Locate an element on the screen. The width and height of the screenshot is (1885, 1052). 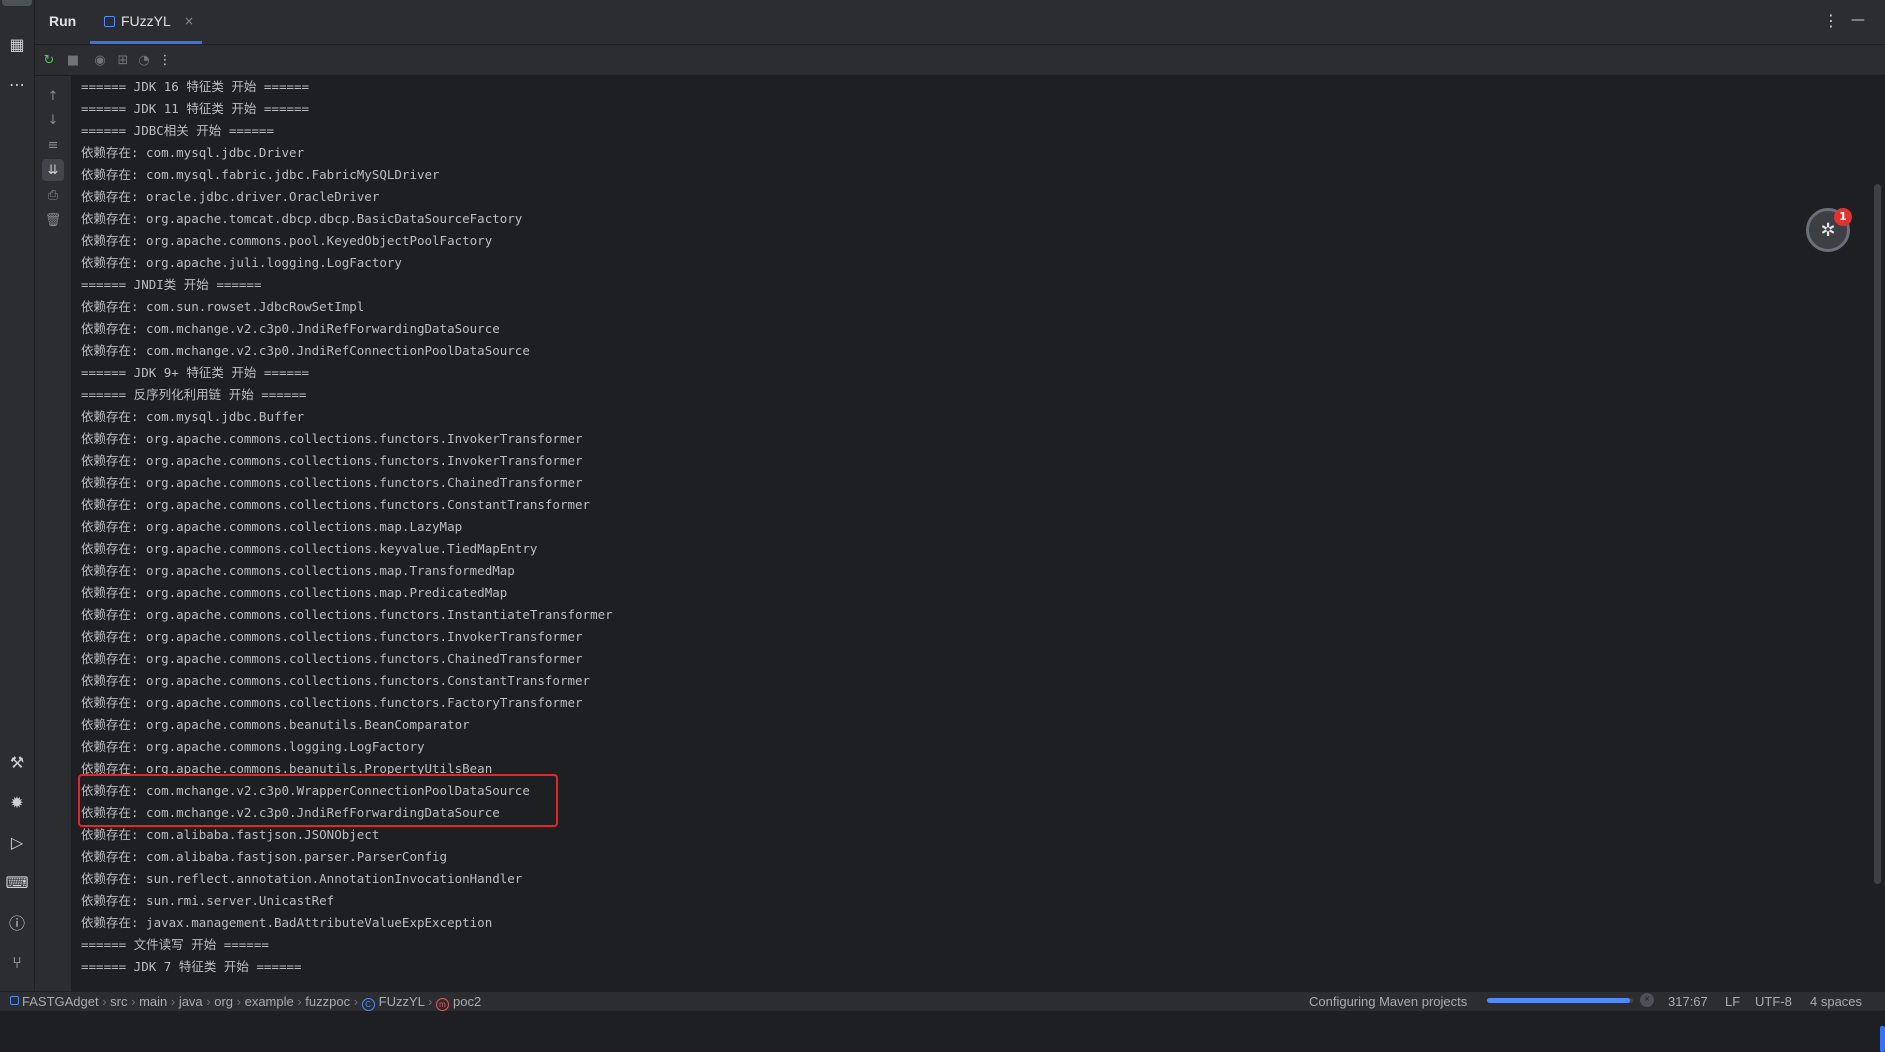
console-line: 依赖存在: org.apache.juli.logging.LogFactory is located at coordinates (241, 262).